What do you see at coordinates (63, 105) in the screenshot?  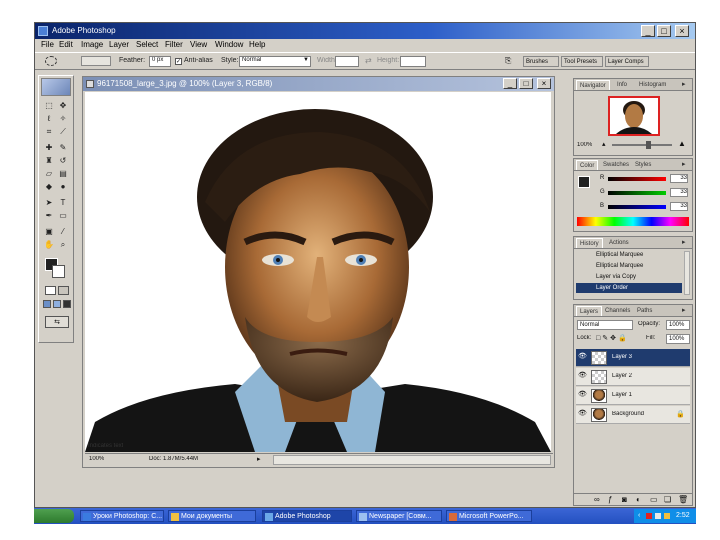 I see `move-tool-icon: ✥` at bounding box center [63, 105].